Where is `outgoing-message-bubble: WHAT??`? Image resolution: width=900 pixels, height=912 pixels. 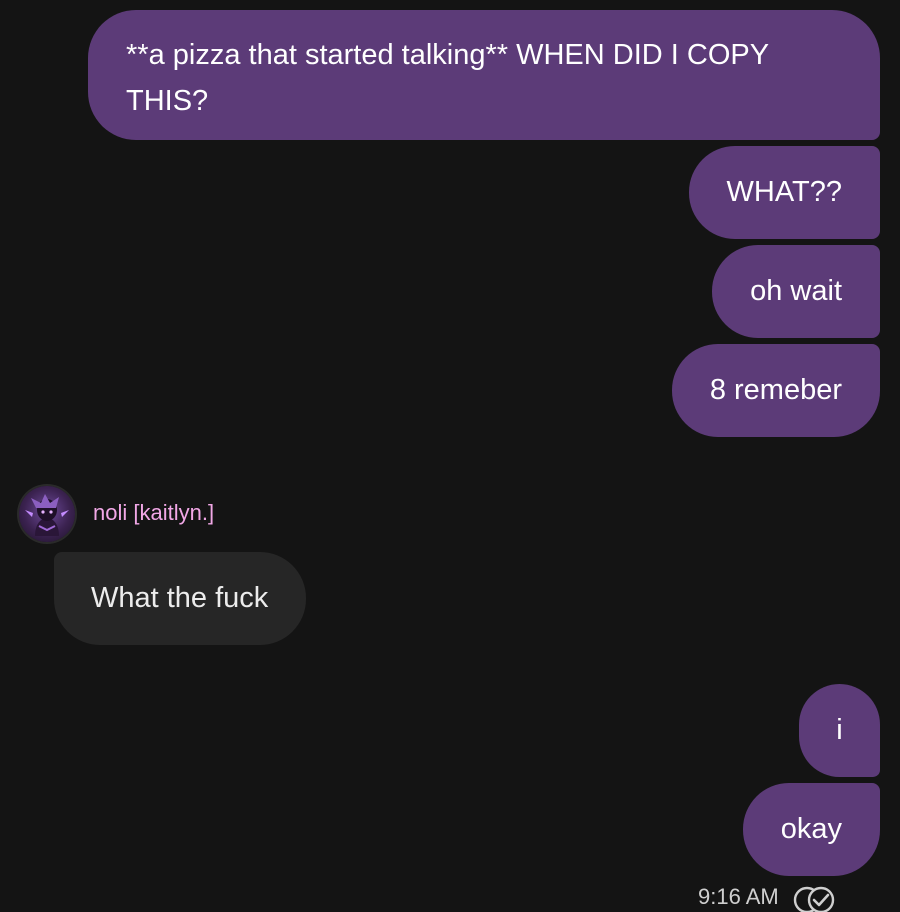
outgoing-message-bubble: WHAT?? is located at coordinates (784, 192).